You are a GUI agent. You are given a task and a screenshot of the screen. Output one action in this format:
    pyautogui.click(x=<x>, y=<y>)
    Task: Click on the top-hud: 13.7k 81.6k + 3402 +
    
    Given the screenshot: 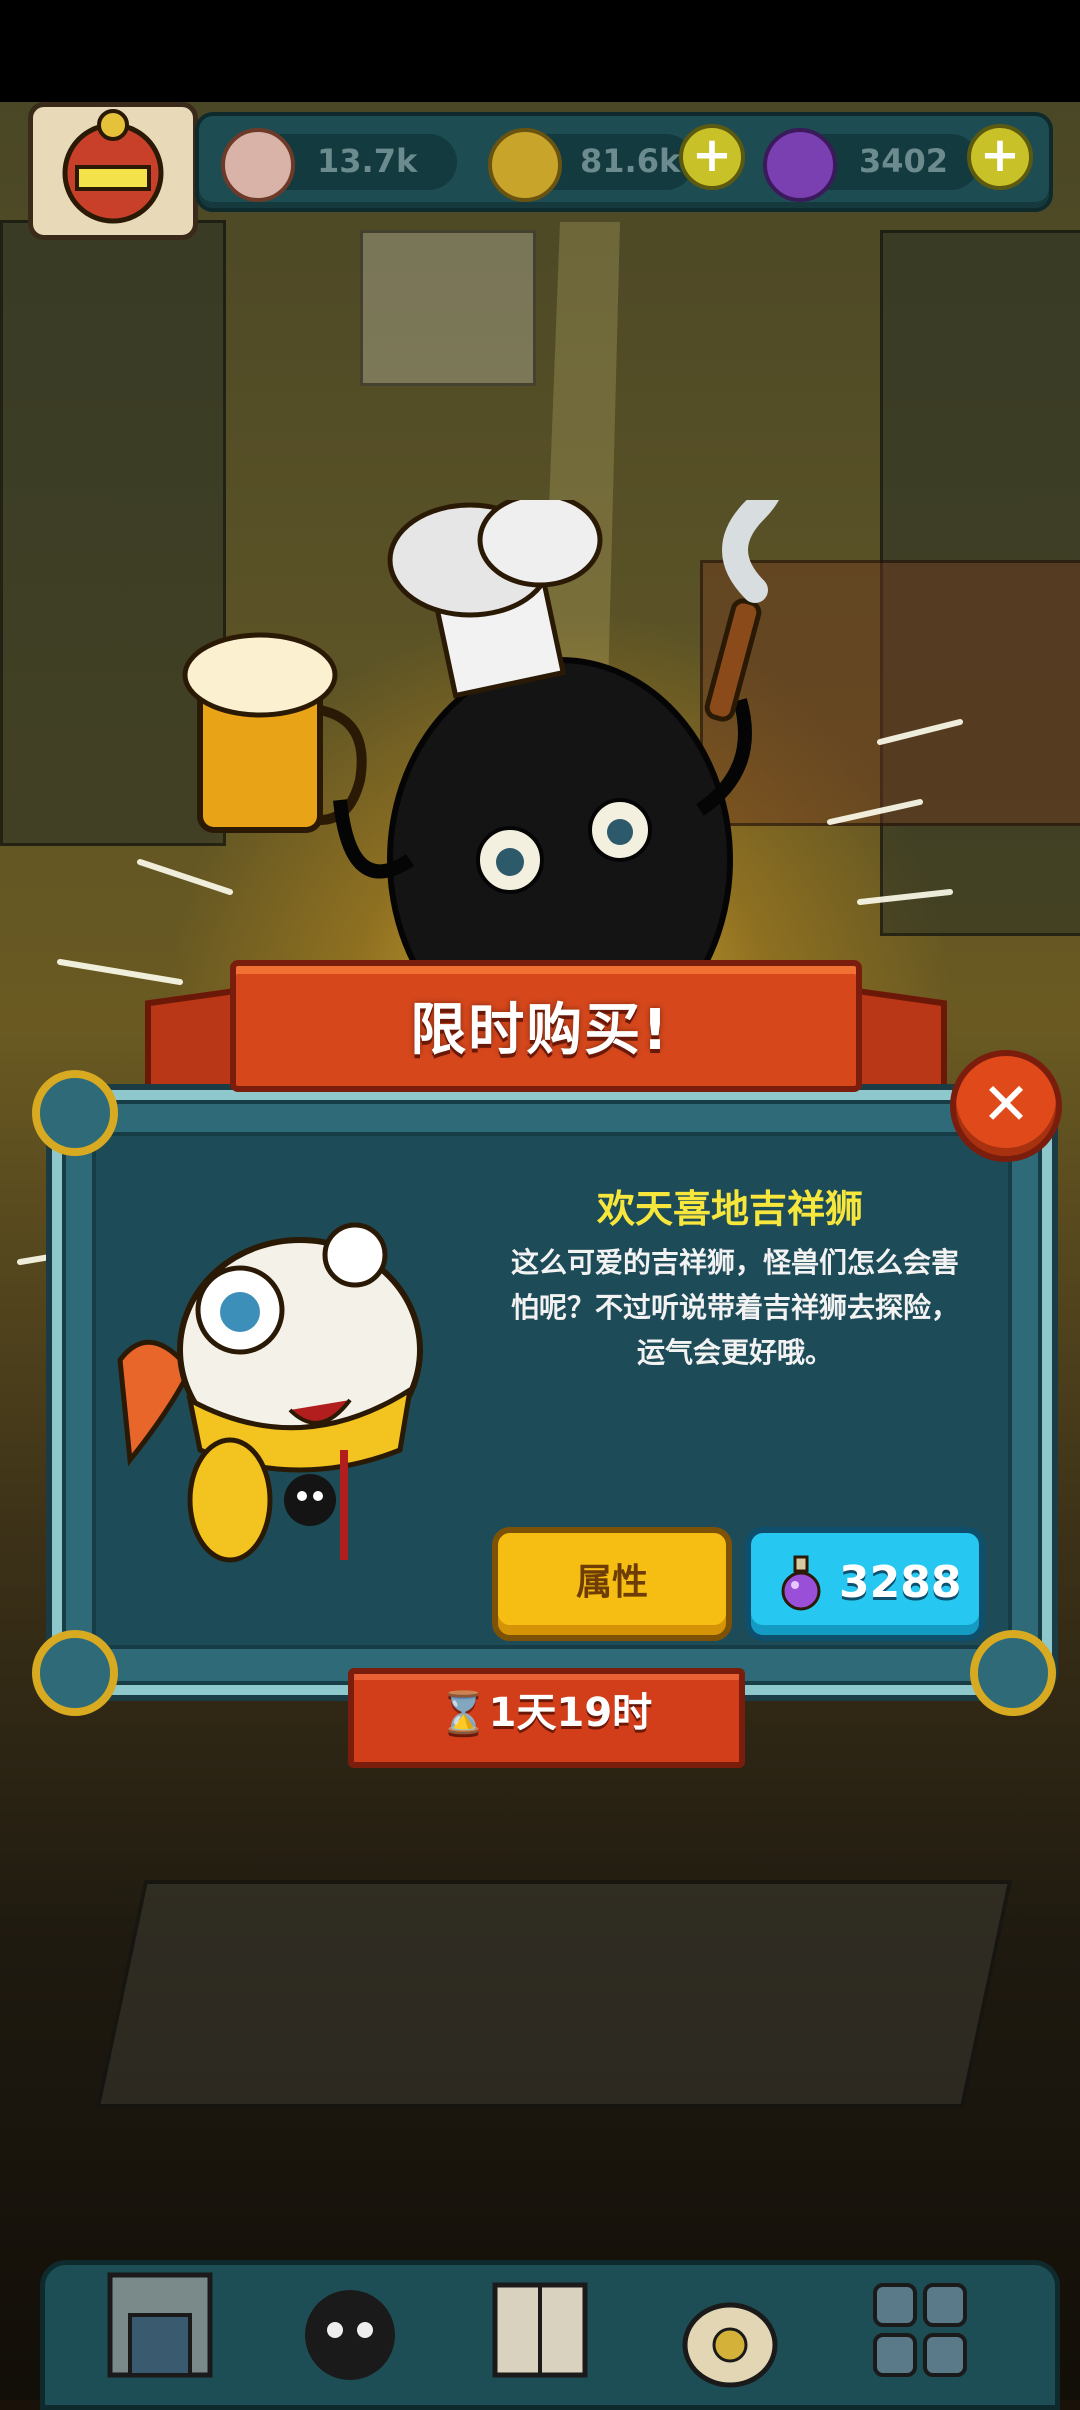 What is the action you would take?
    pyautogui.click(x=540, y=171)
    